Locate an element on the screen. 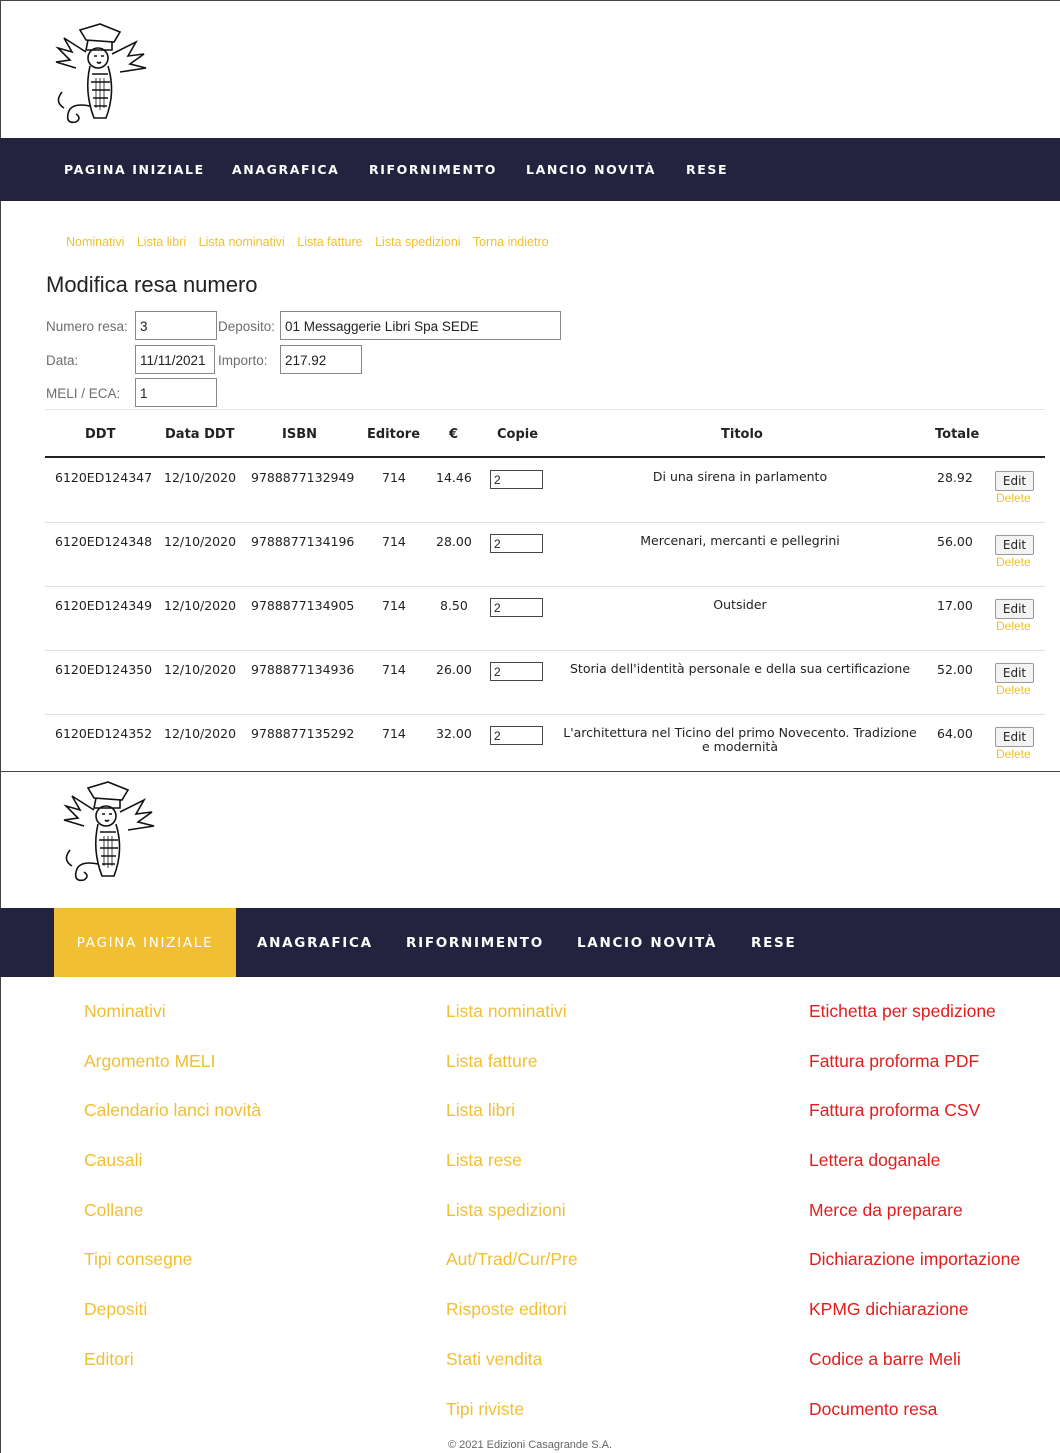 This screenshot has width=1060, height=1453. cell-ddt: 6120ED124348 is located at coordinates (104, 541).